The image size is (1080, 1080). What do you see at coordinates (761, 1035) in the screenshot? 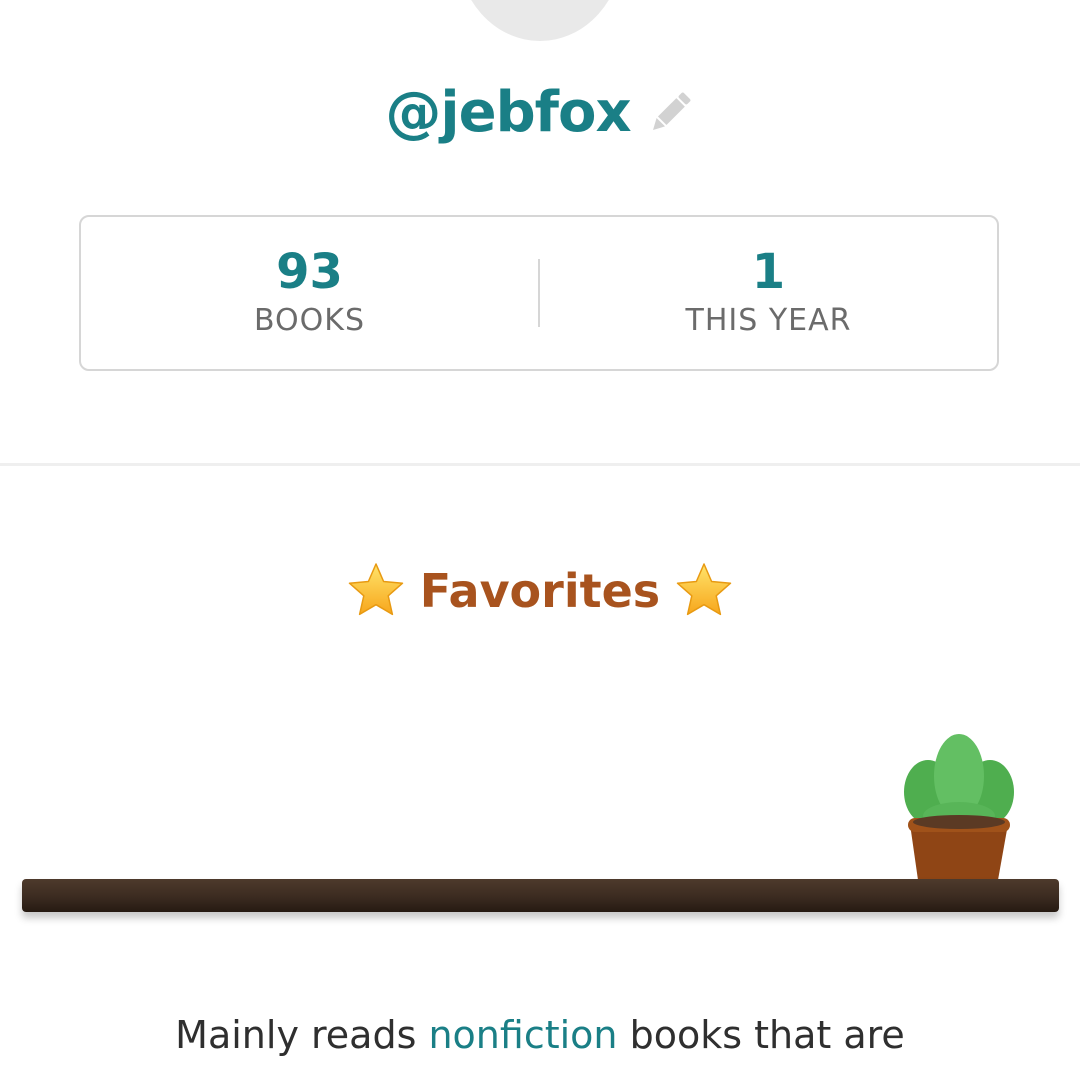
I see `bio-suffix: books that are` at bounding box center [761, 1035].